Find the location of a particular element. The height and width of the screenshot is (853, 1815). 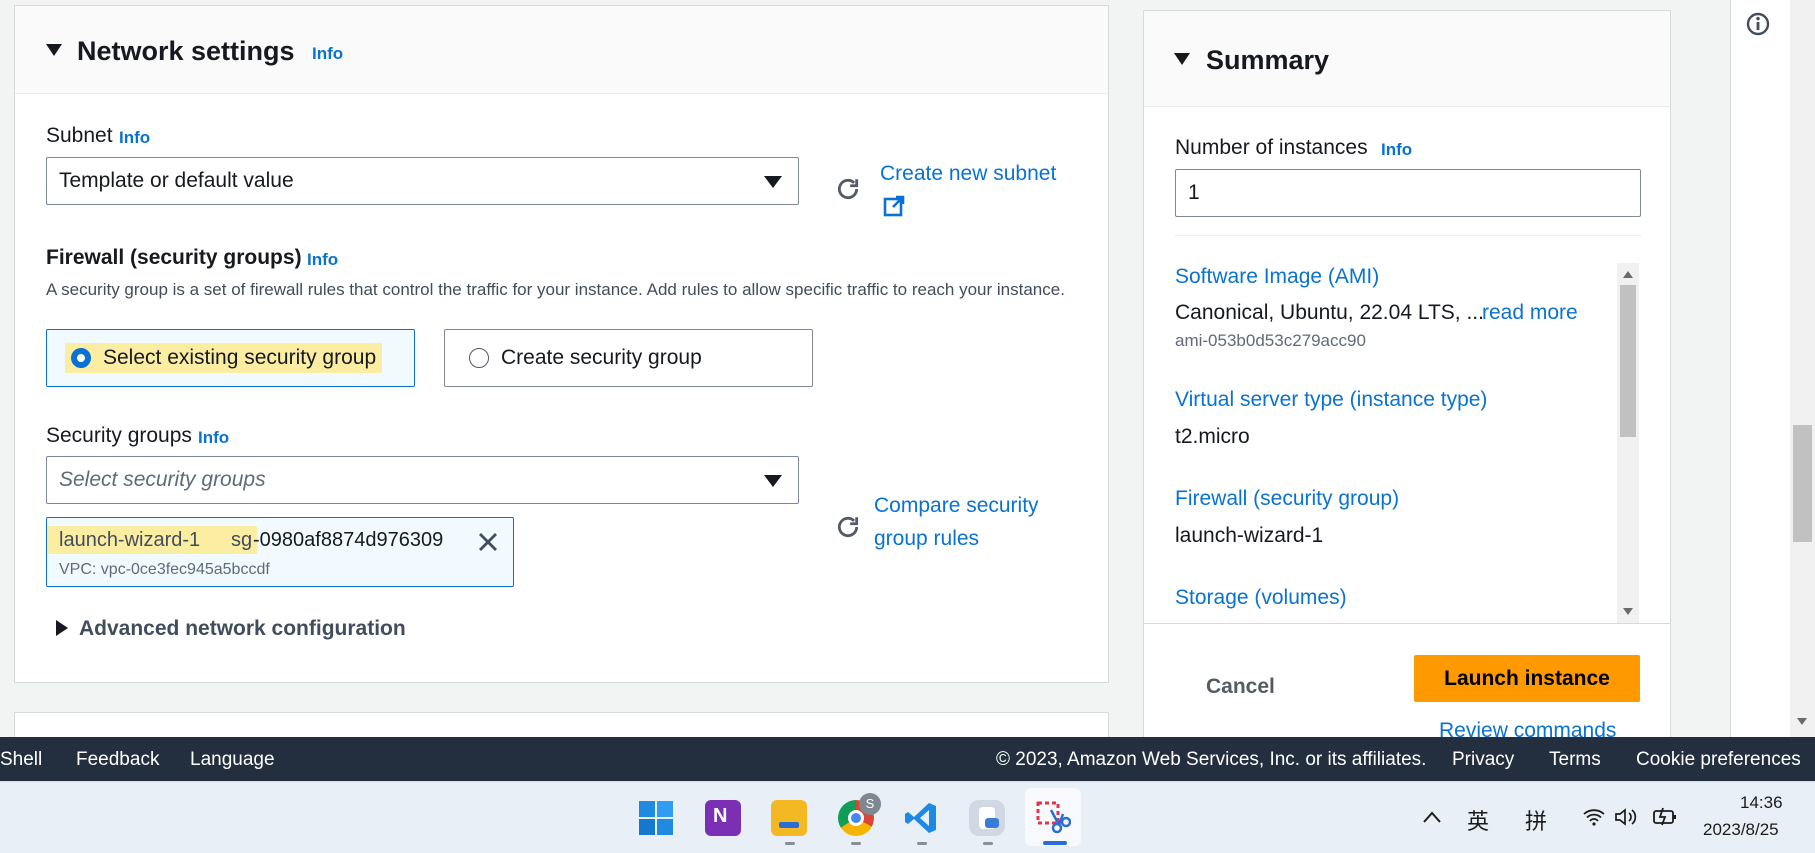

page-scroll-thumb is located at coordinates (1802, 483).